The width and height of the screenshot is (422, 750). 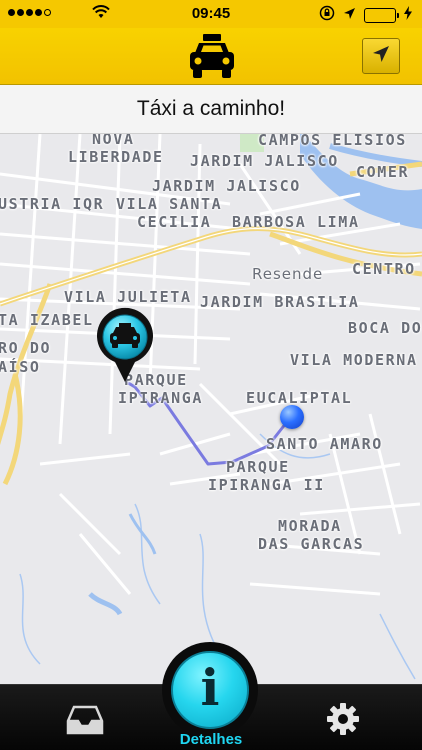 I want to click on map-label: BARBOSA LIMA, so click(x=296, y=222).